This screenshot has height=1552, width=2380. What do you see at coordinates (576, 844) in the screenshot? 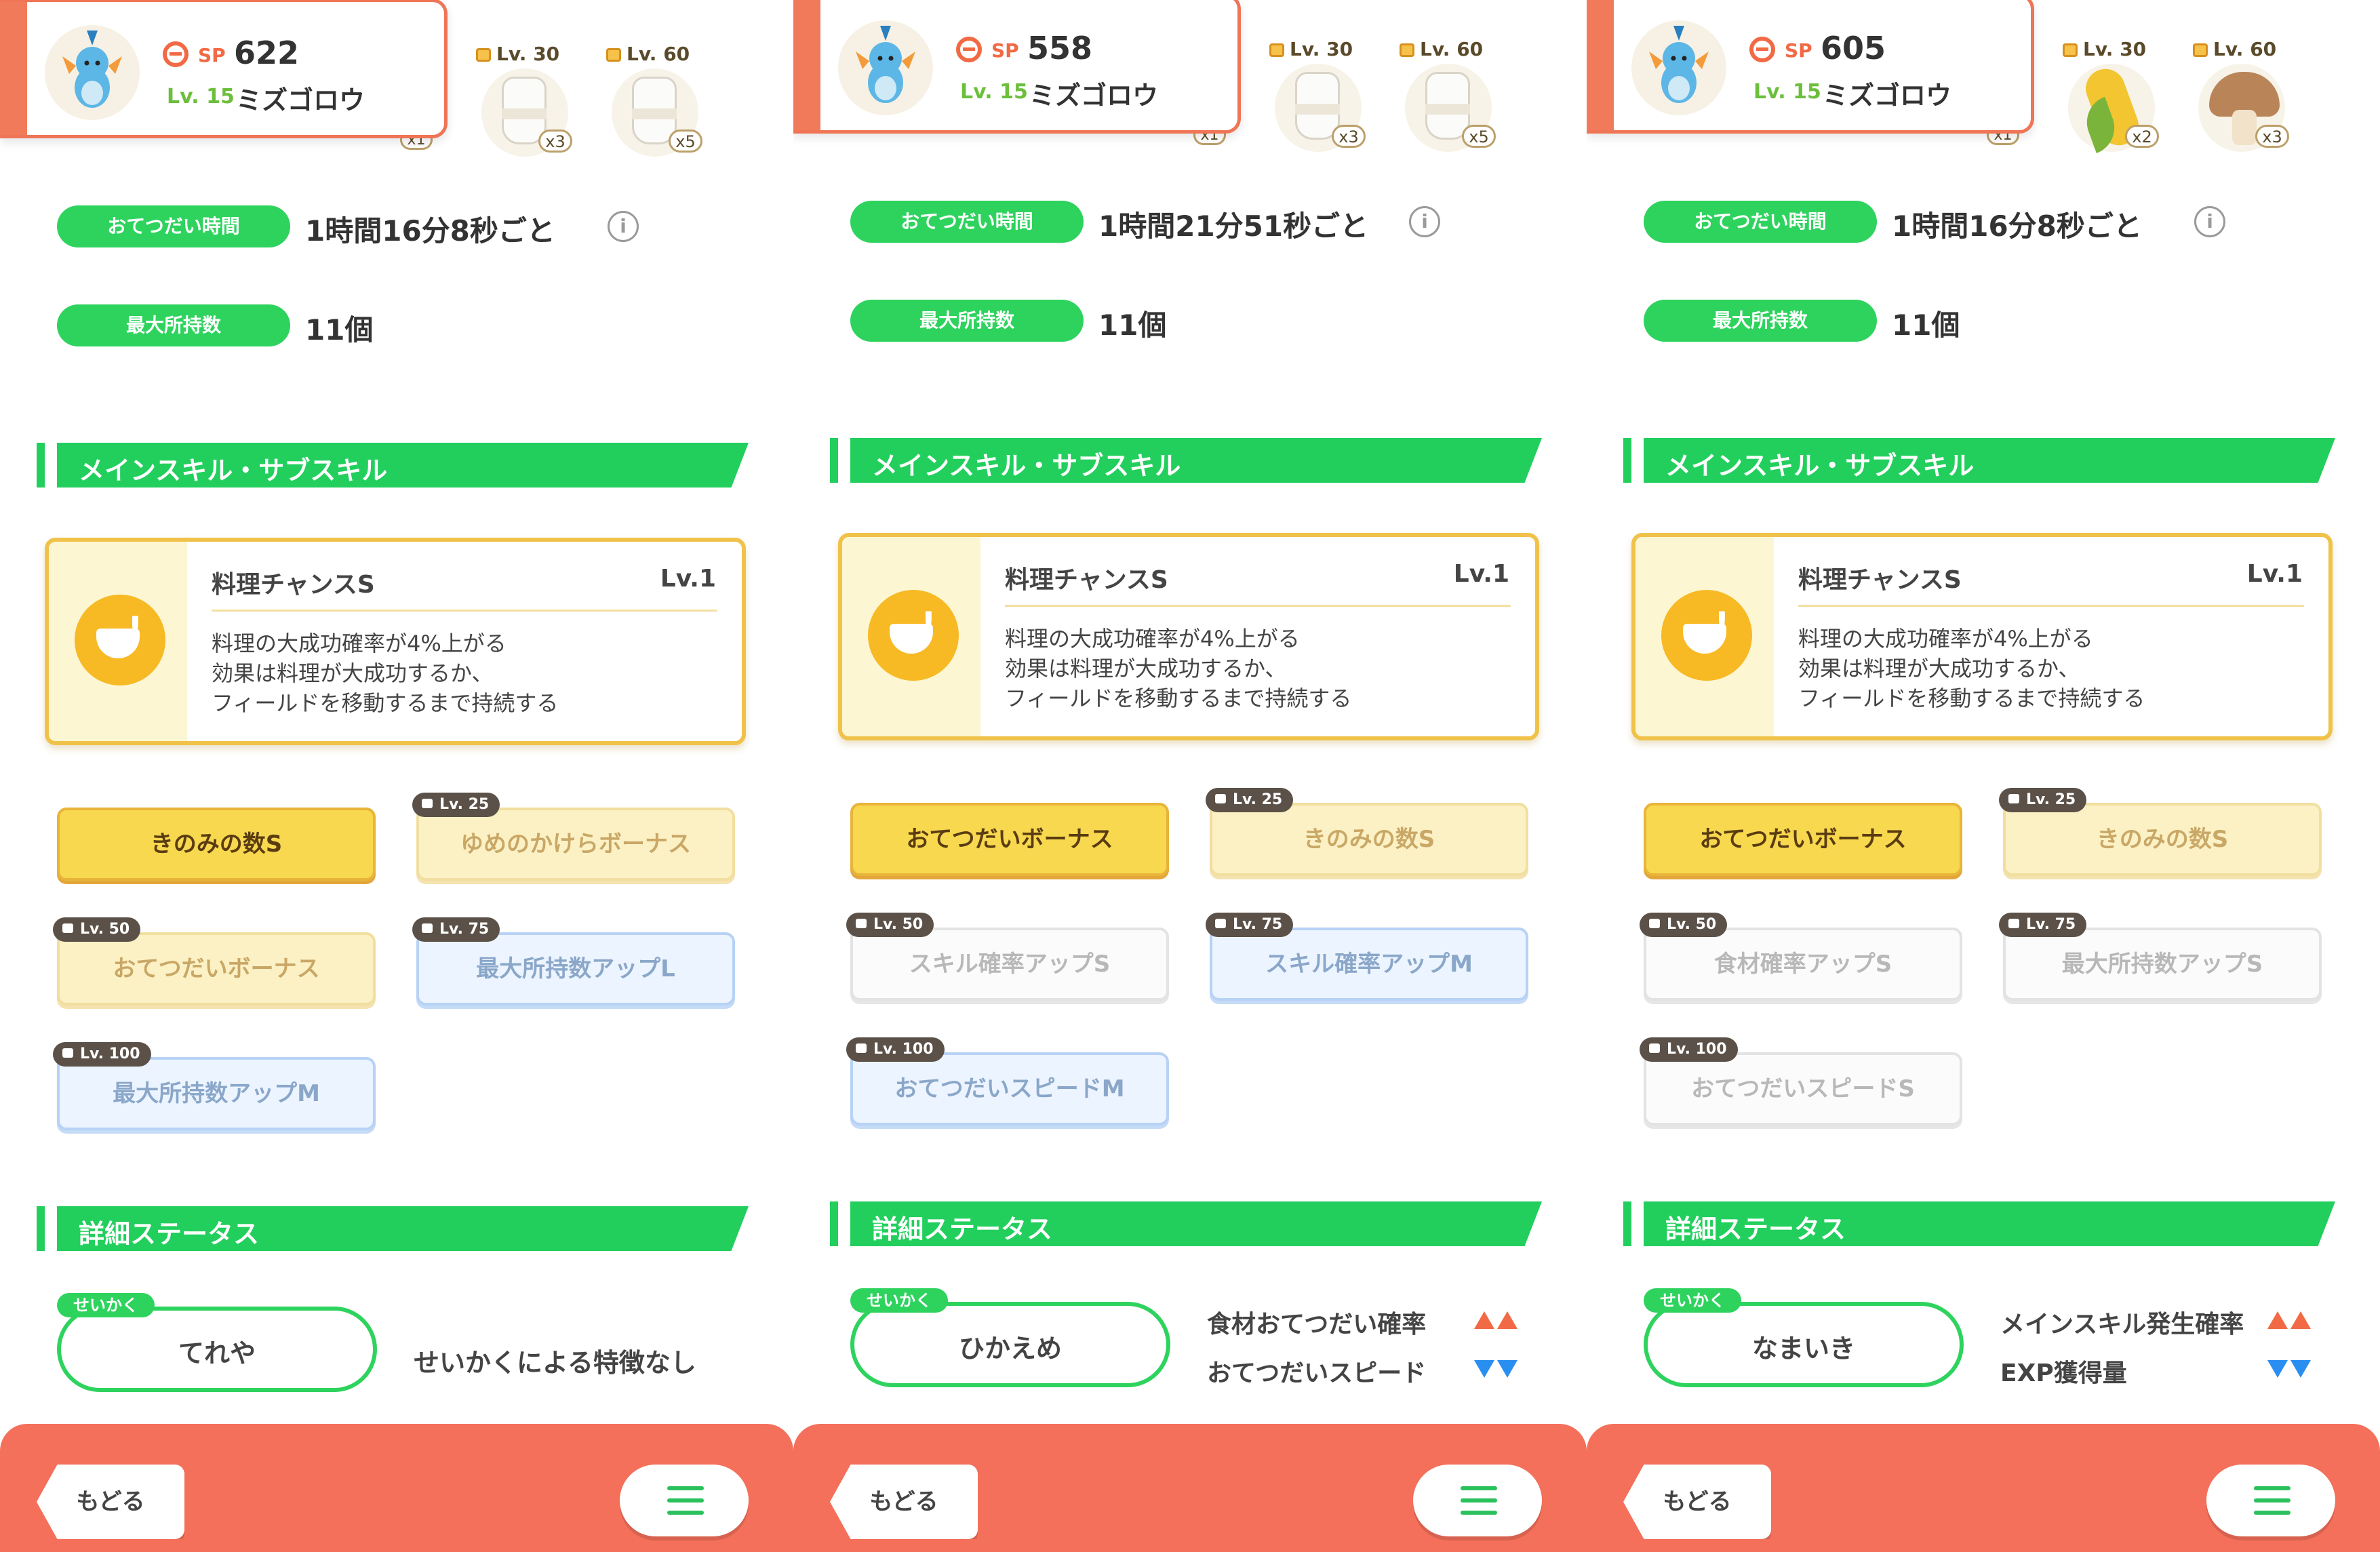
I see `sub-skill-button: ゆめのかけらボーナス` at bounding box center [576, 844].